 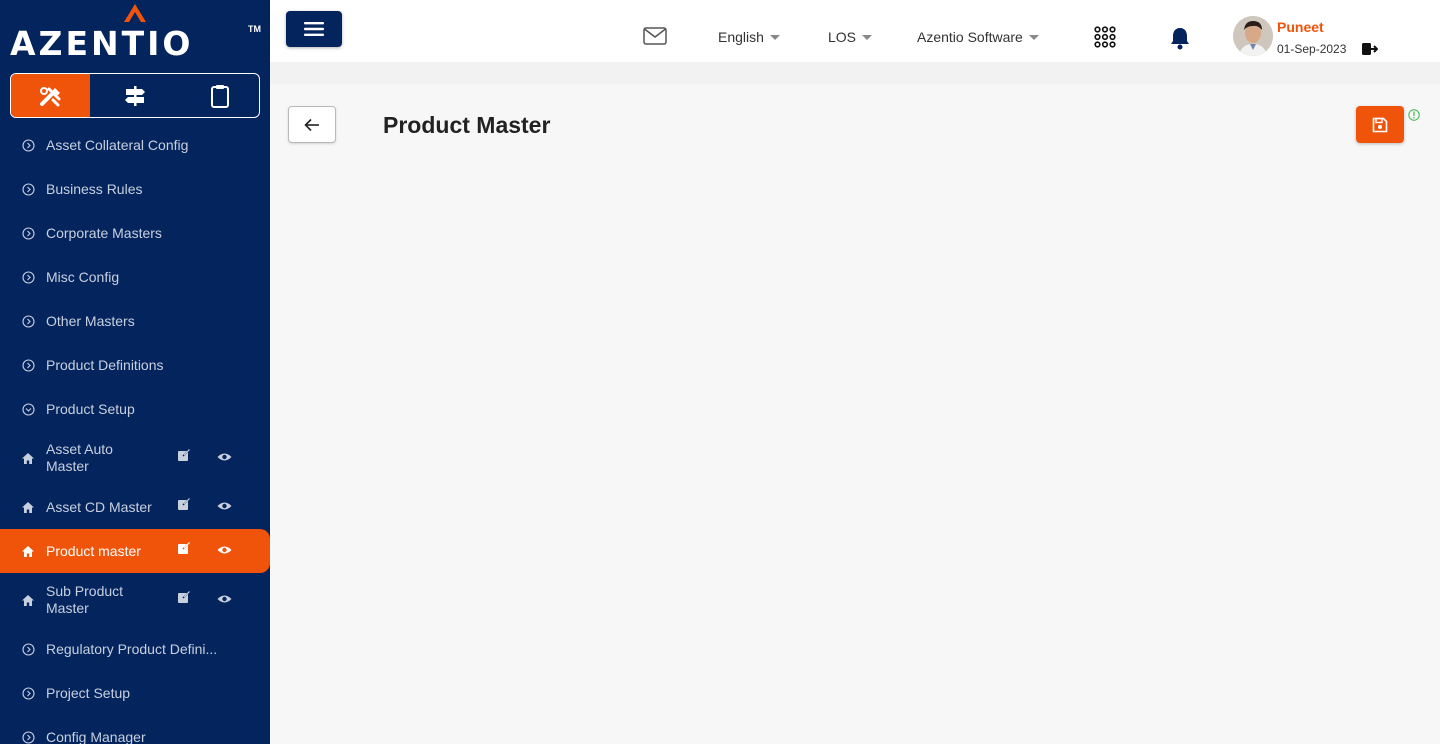 I want to click on azentio-logo: AZENTIO TM, so click(x=137, y=34).